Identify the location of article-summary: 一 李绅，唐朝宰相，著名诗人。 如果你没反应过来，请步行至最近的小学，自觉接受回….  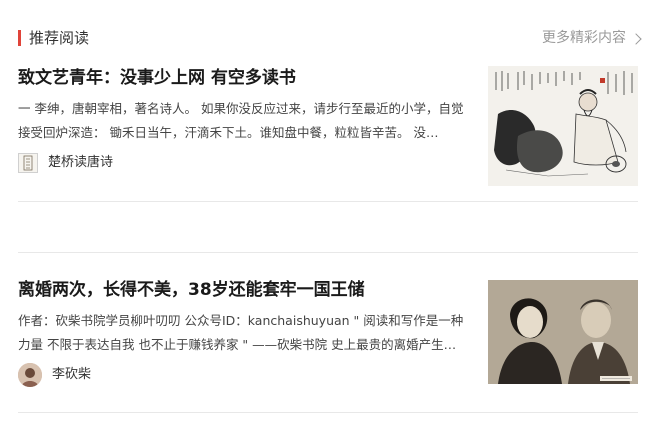
(241, 120).